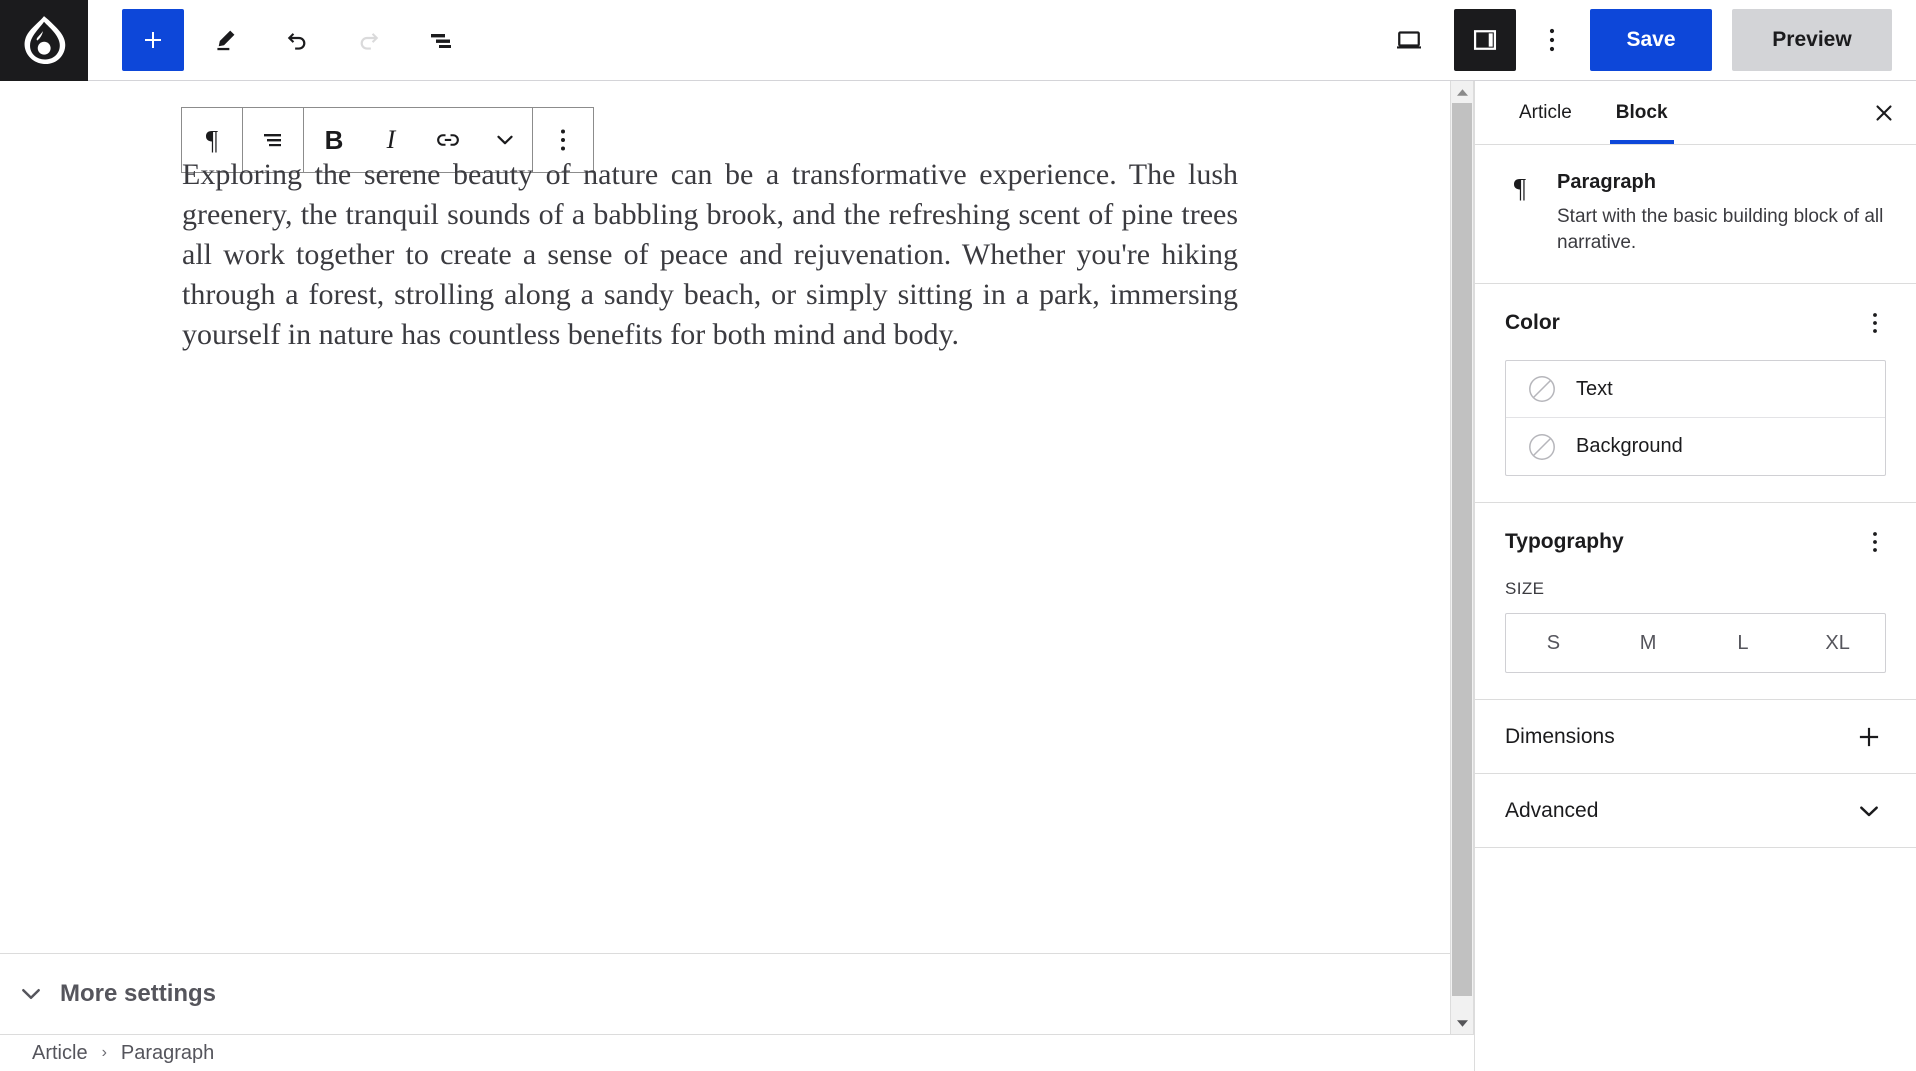  I want to click on scroll-up-button, so click(1462, 92).